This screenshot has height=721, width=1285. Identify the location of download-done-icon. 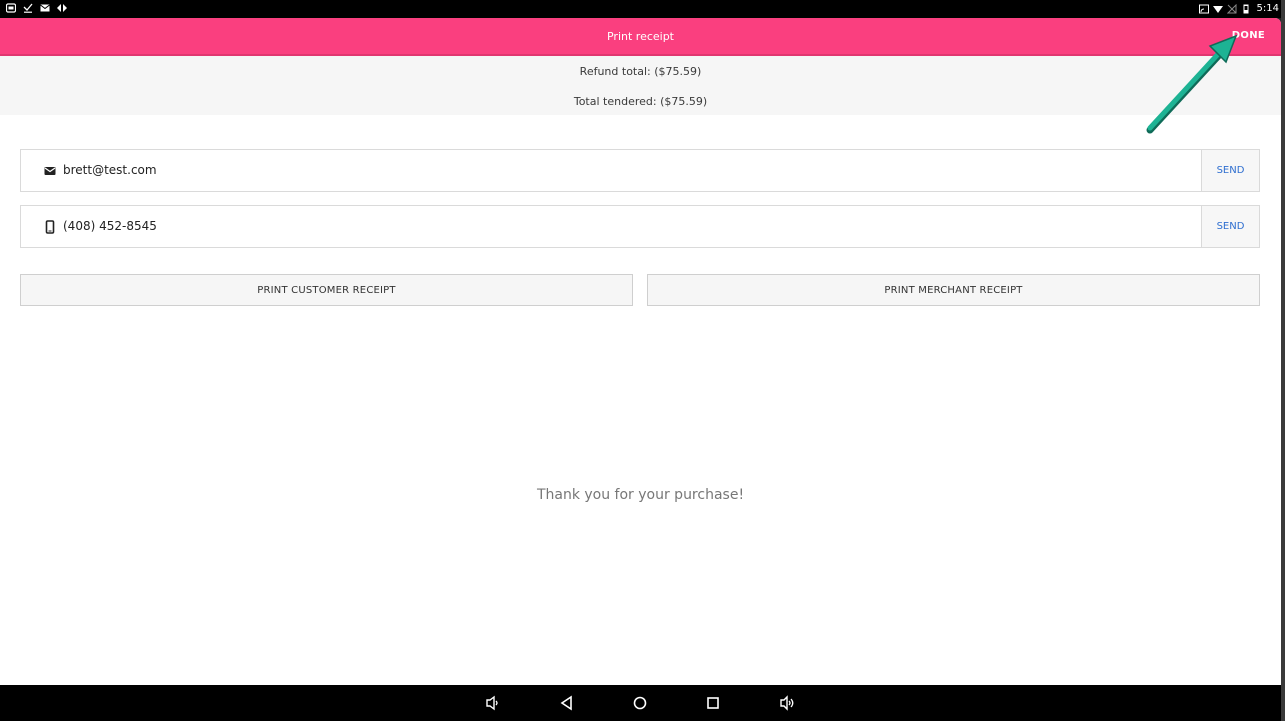
(28, 8).